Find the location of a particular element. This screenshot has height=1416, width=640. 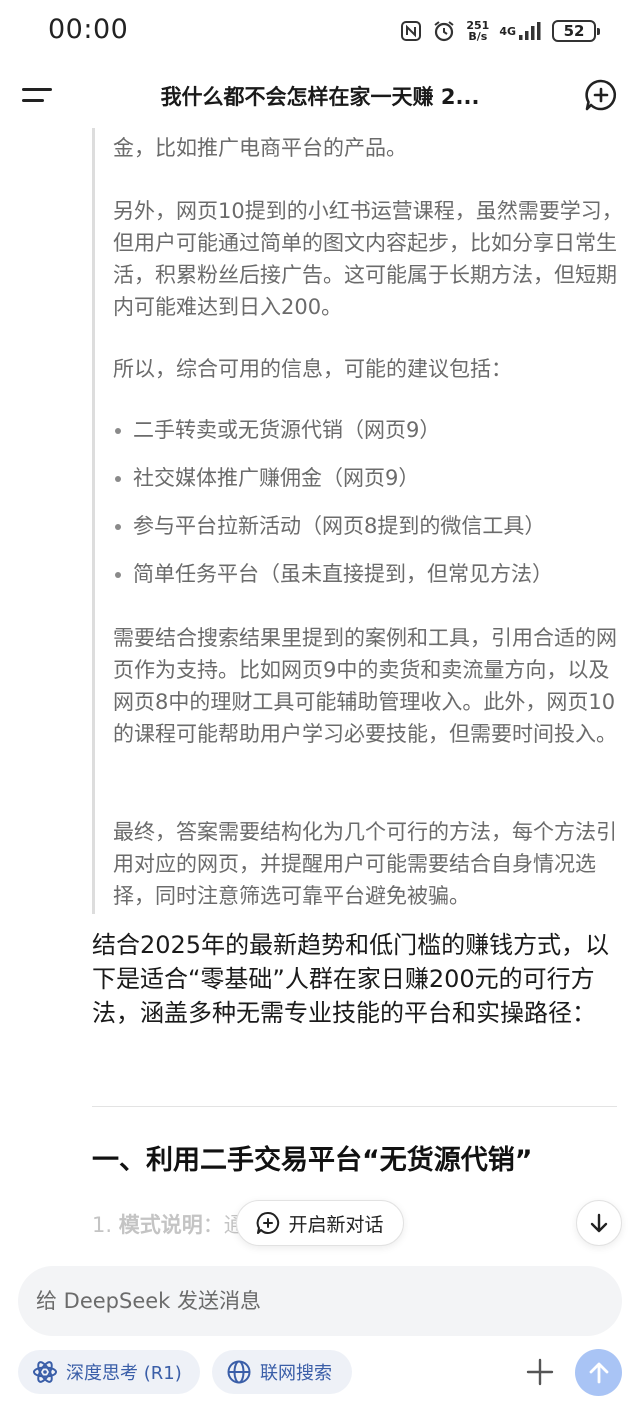

arrow-down-icon is located at coordinates (599, 1223).